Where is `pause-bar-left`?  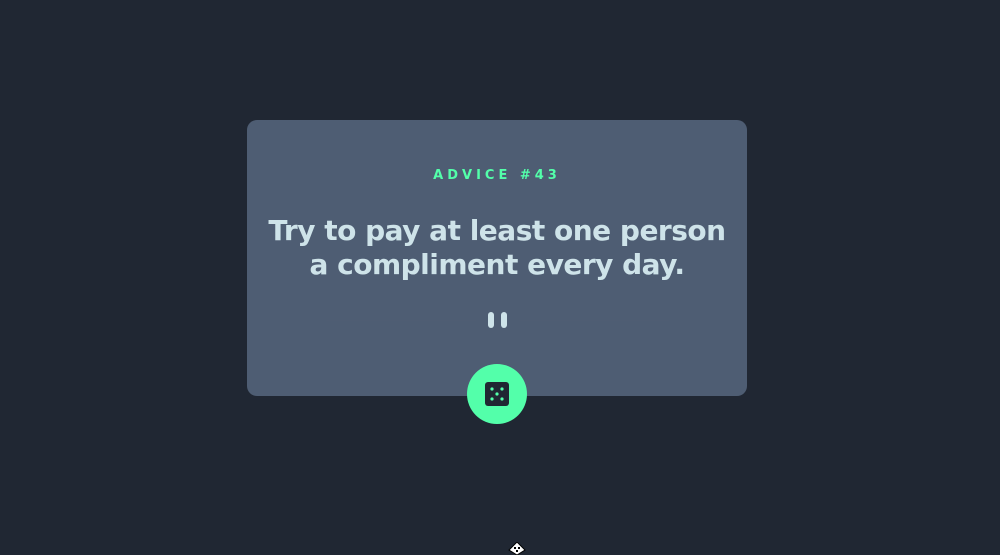 pause-bar-left is located at coordinates (490, 320).